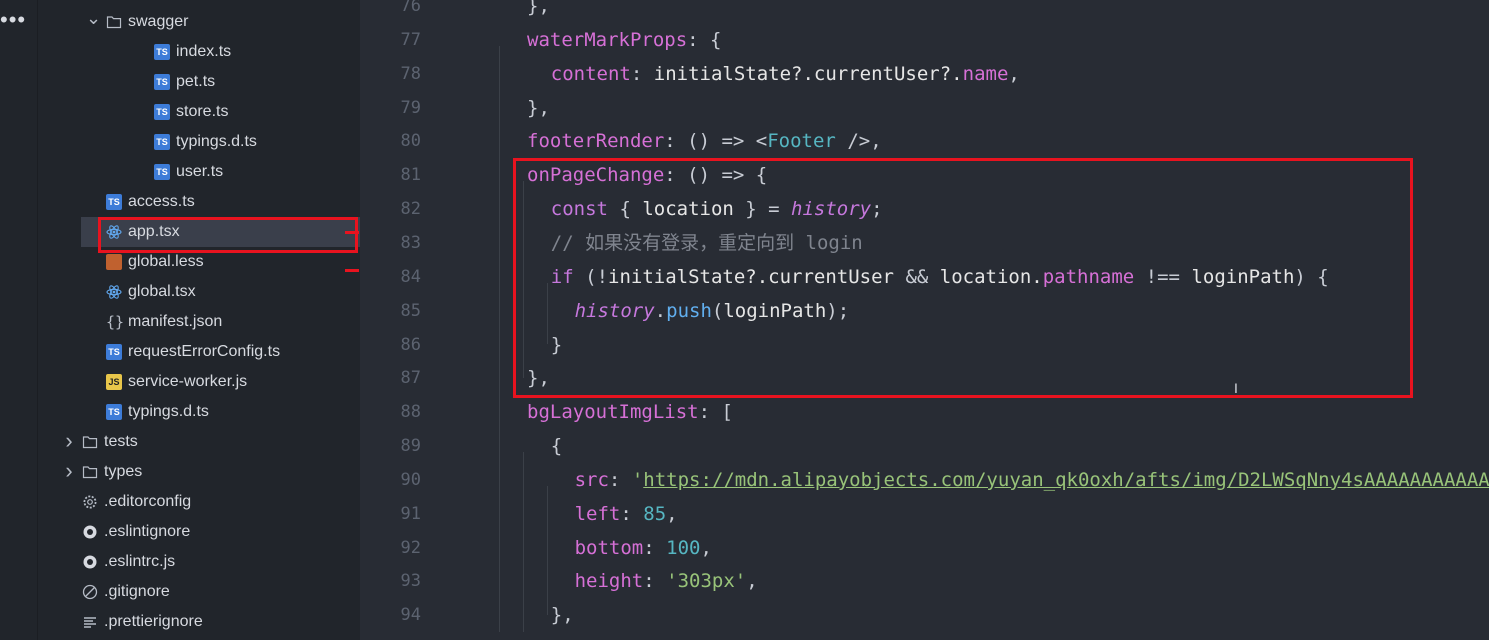  I want to click on code-token: : [, so click(715, 412).